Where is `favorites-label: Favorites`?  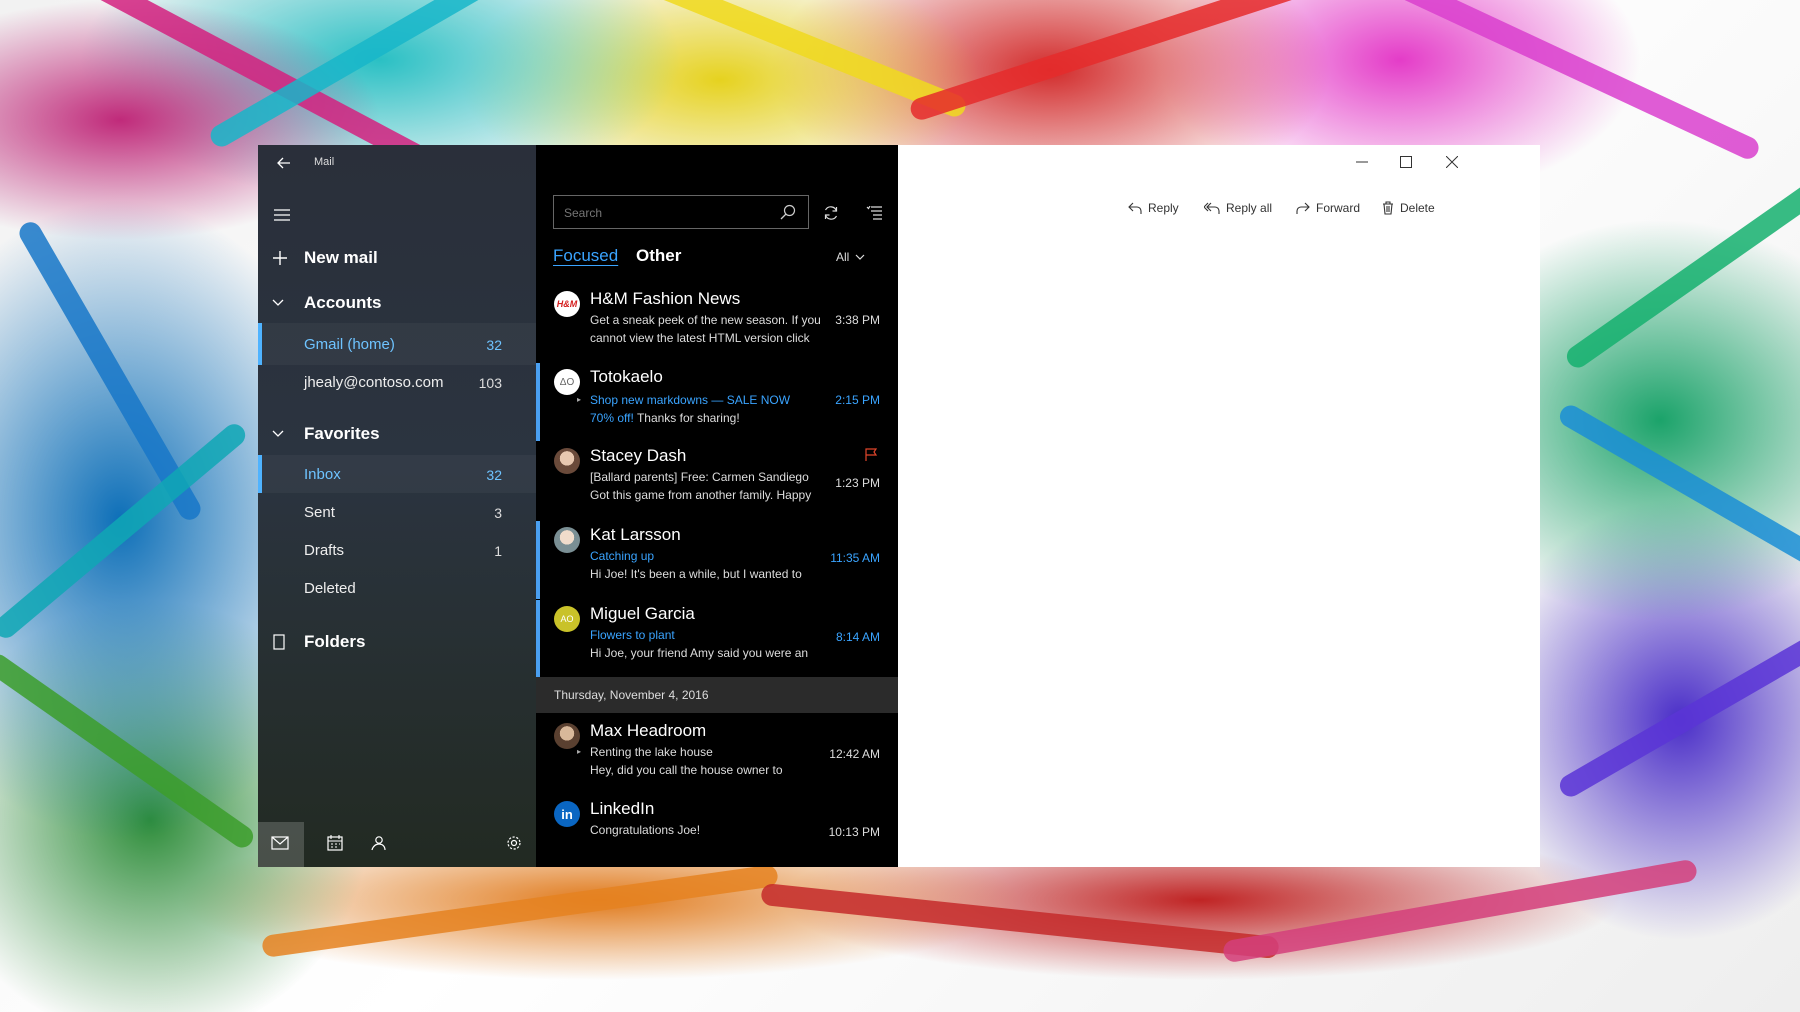
favorites-label: Favorites is located at coordinates (342, 433).